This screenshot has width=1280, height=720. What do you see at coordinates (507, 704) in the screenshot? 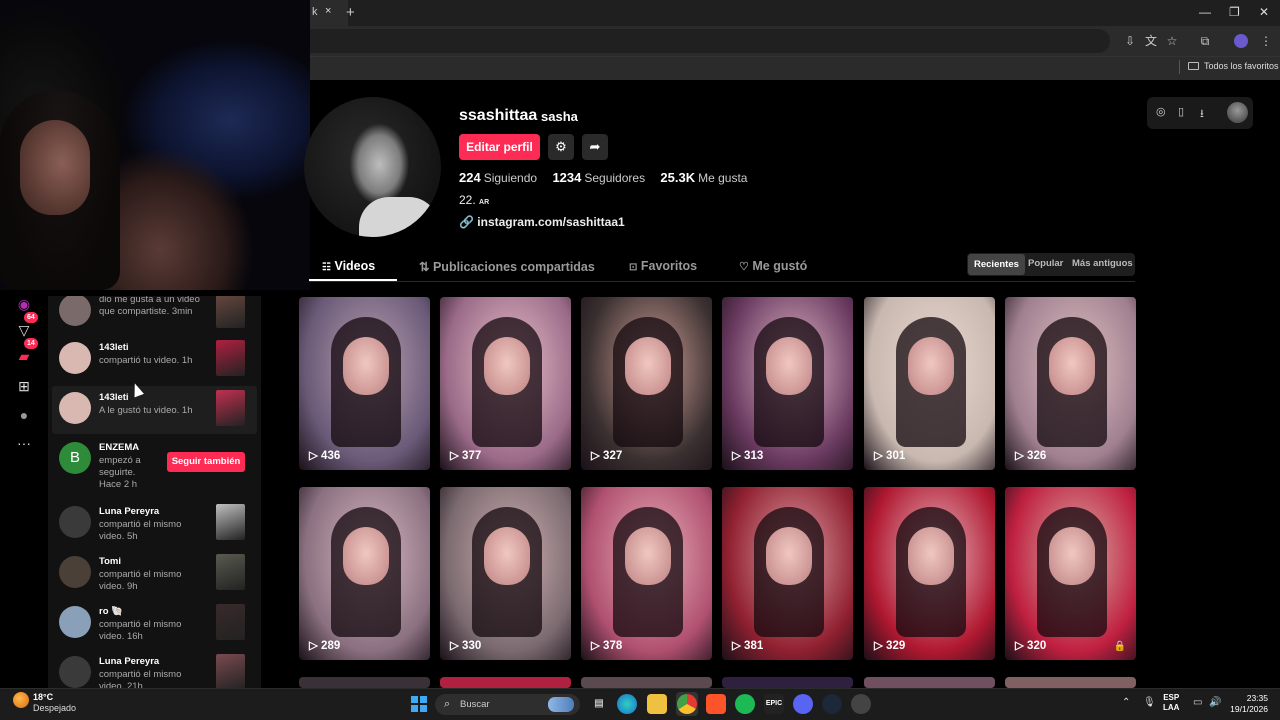
I see `taskbar-search: ⌕ Buscar` at bounding box center [507, 704].